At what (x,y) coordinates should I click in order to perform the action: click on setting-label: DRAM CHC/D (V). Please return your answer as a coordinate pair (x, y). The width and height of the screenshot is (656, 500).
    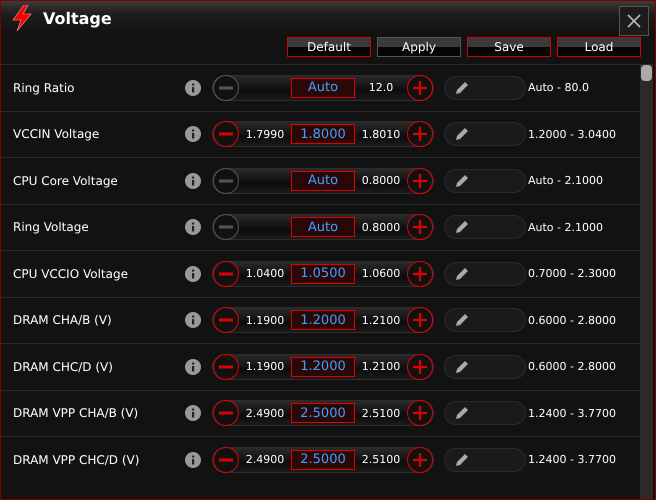
    Looking at the image, I should click on (63, 367).